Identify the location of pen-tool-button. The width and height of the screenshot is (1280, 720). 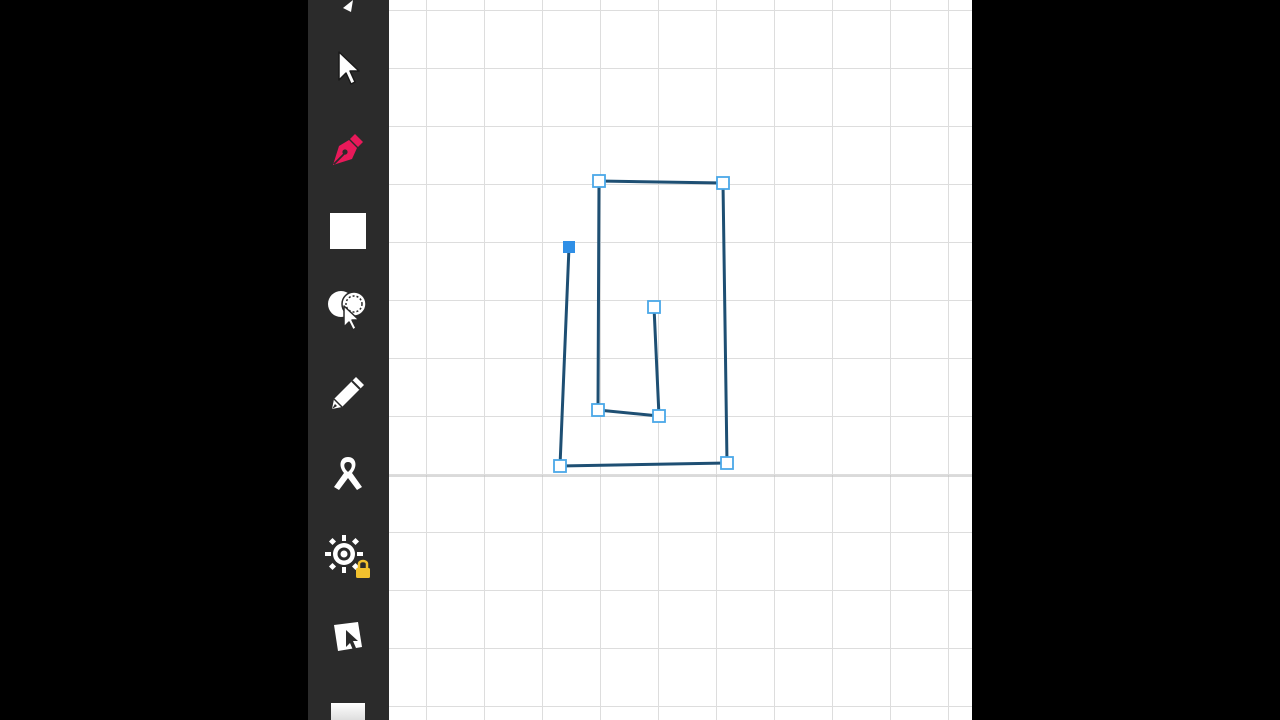
(348, 149).